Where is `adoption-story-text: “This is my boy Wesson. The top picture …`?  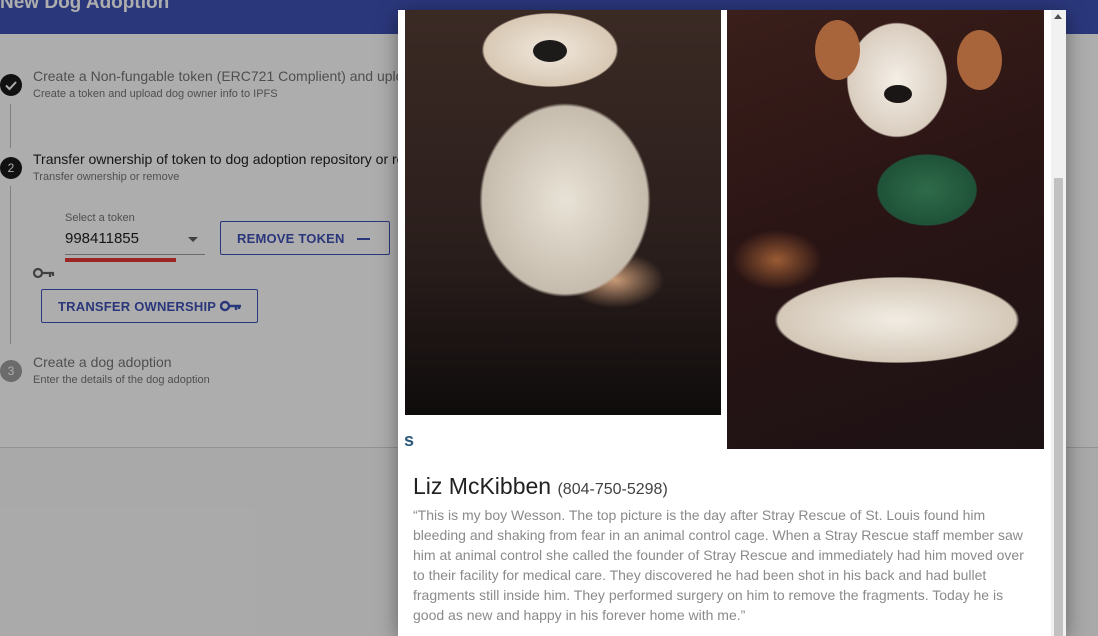 adoption-story-text: “This is my boy Wesson. The top picture … is located at coordinates (718, 565).